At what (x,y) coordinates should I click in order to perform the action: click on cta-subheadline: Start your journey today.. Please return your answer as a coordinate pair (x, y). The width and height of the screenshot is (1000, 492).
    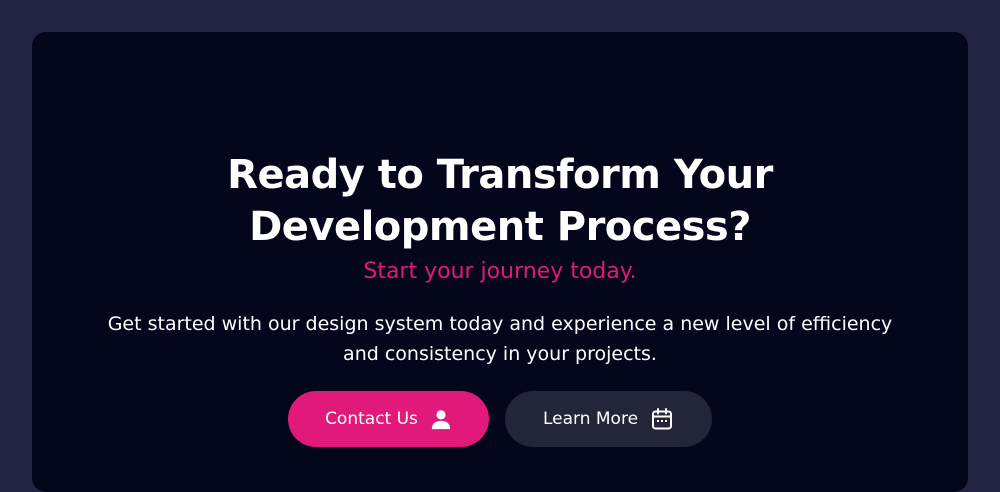
    Looking at the image, I should click on (500, 271).